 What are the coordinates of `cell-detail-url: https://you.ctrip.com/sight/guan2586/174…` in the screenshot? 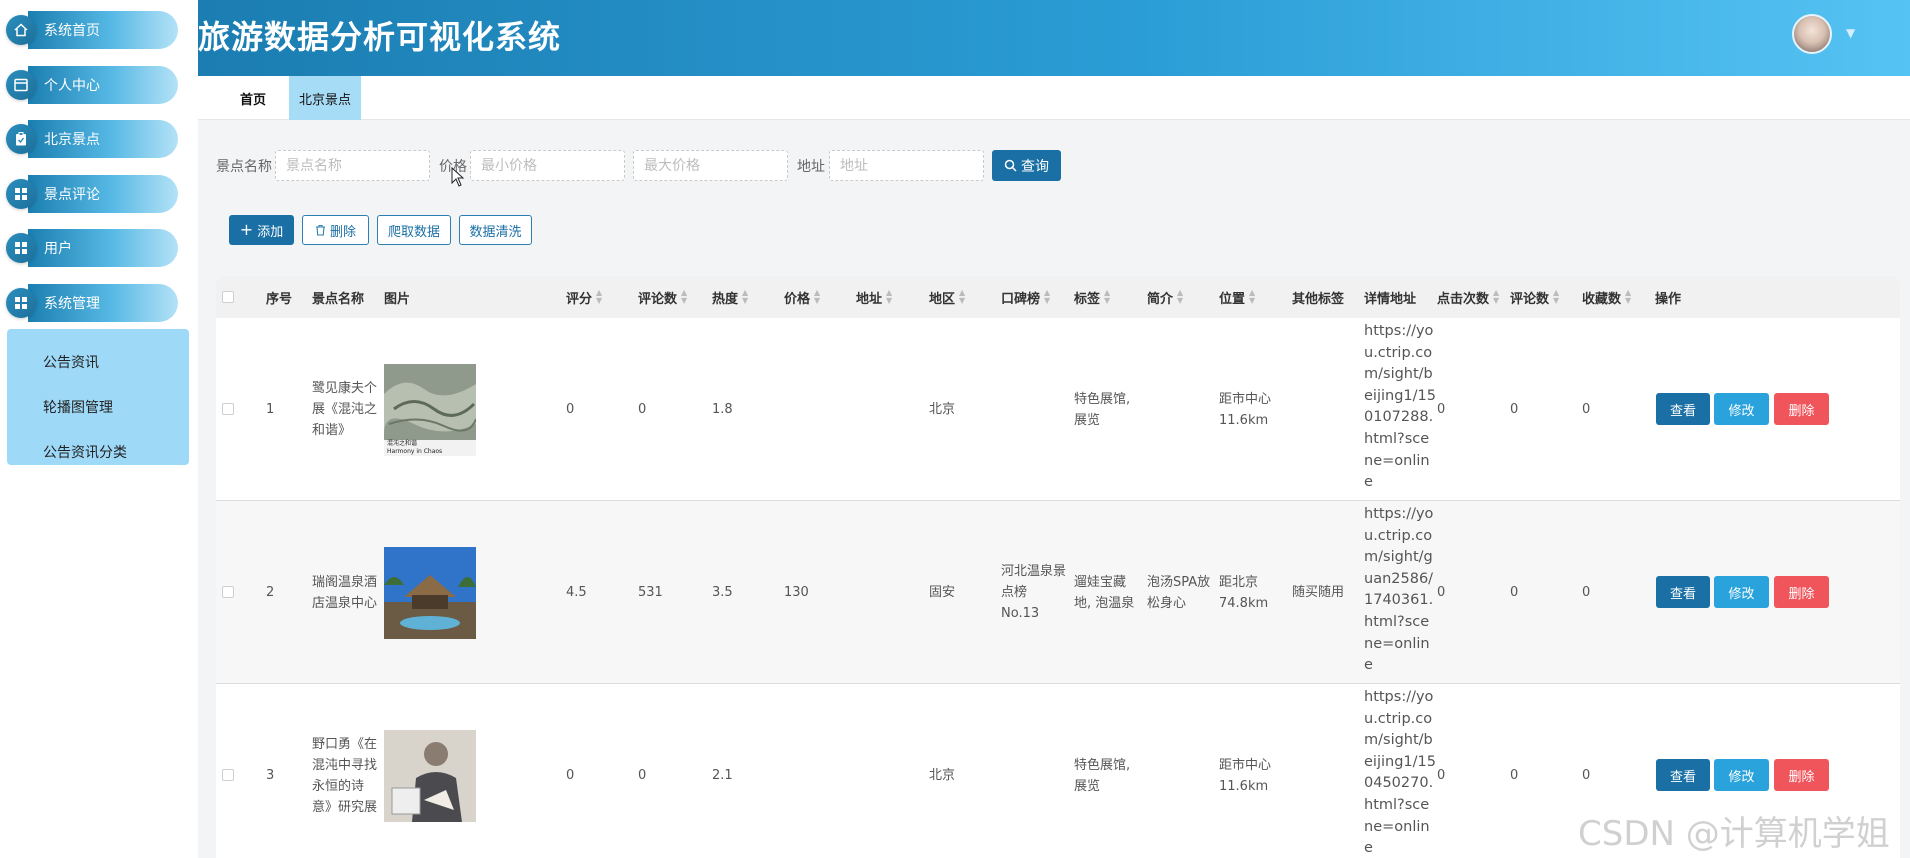 It's located at (1399, 590).